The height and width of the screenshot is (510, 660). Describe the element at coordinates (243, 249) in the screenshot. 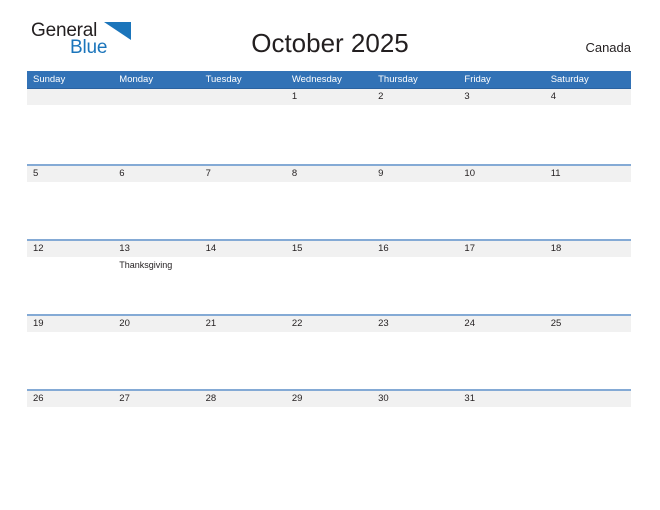

I see `day-cell-number: 14` at that location.